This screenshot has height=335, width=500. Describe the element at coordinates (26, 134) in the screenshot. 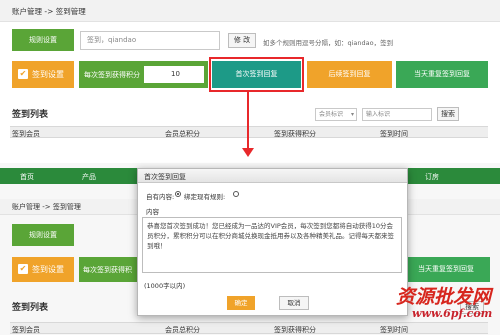

I see `col-member: 签到会员` at that location.